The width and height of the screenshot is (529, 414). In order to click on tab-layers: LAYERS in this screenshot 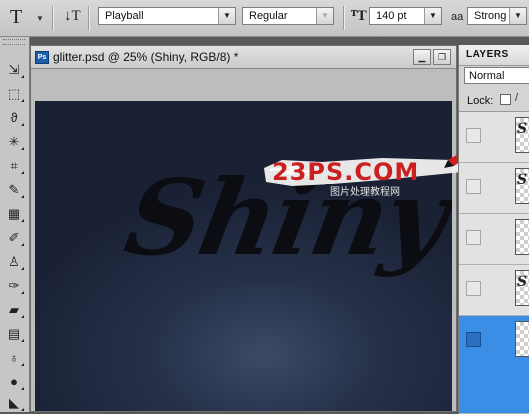, I will do `click(494, 55)`.